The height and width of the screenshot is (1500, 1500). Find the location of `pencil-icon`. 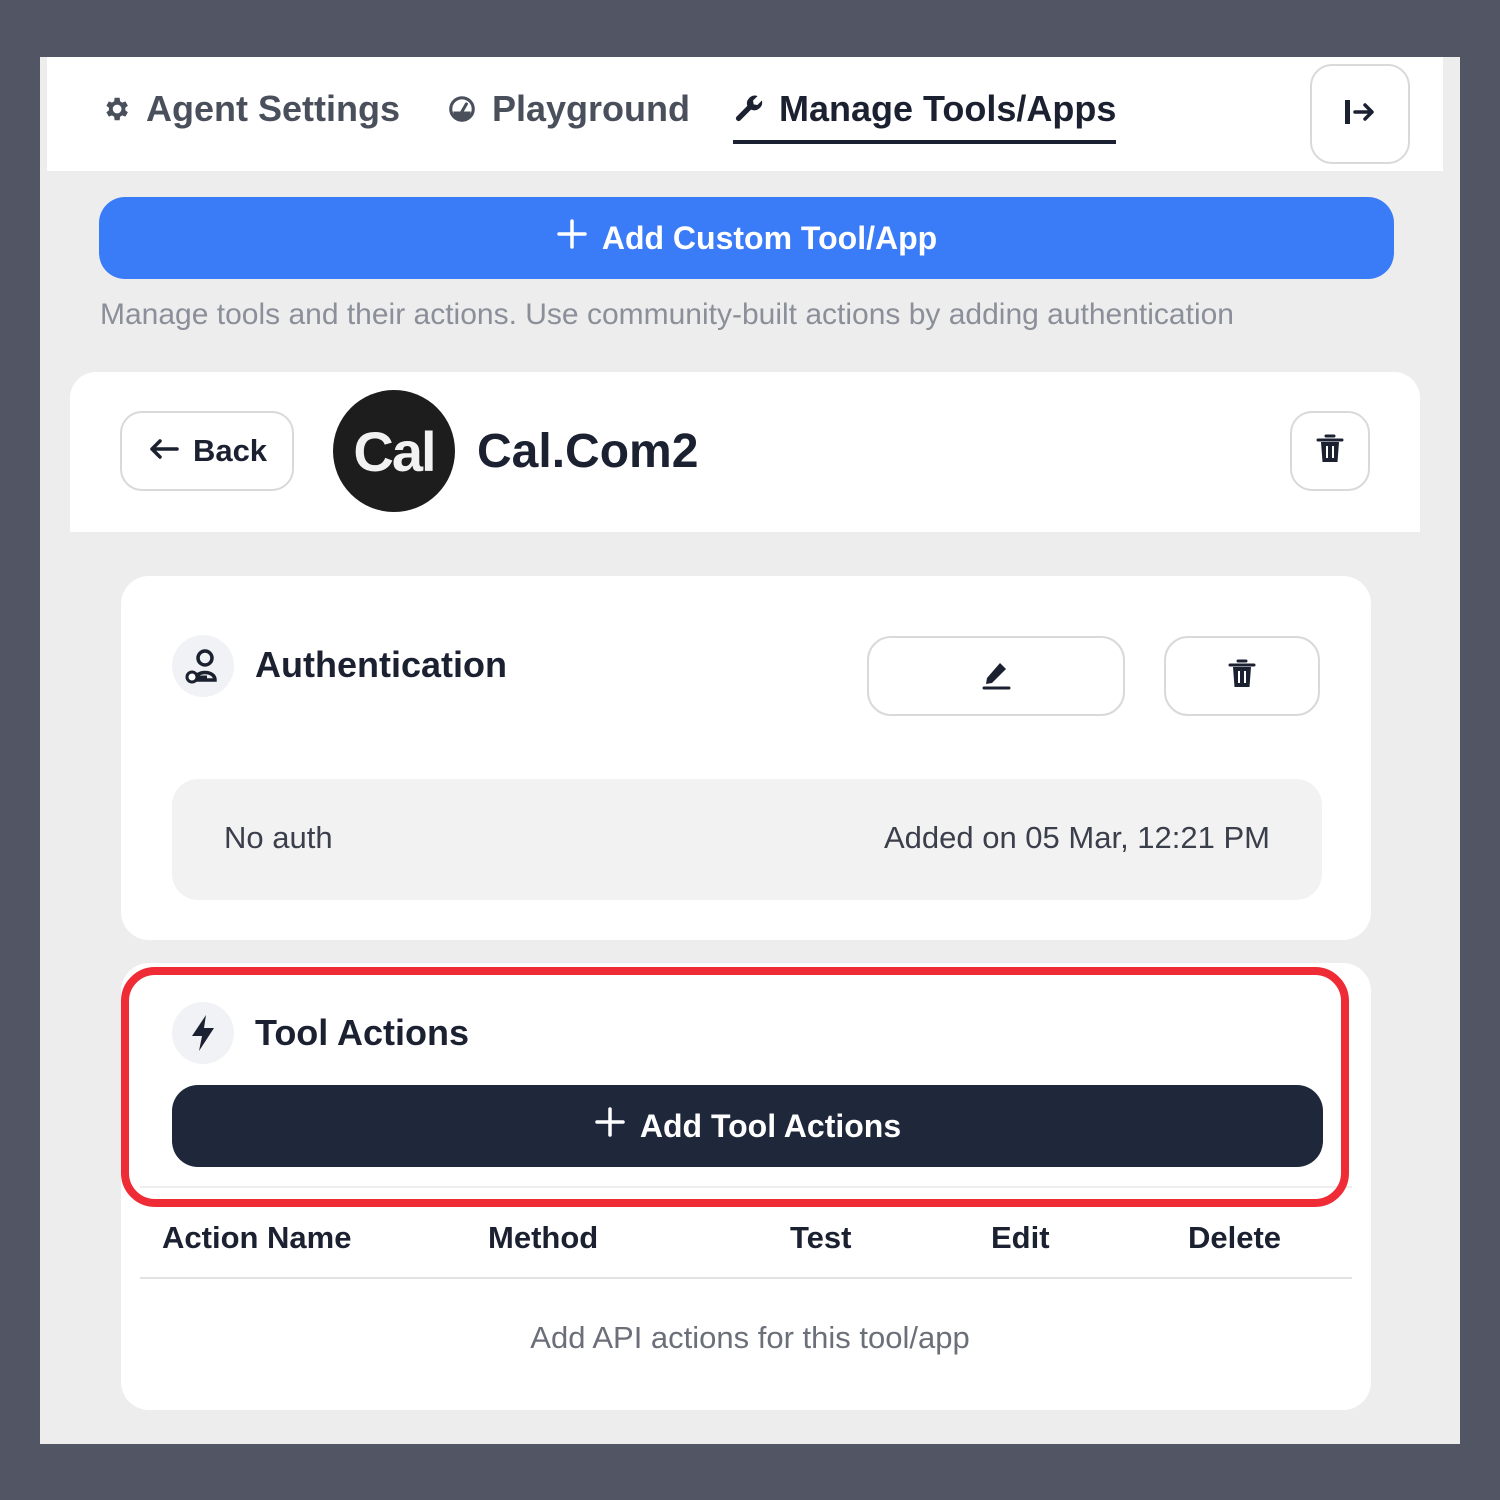

pencil-icon is located at coordinates (996, 676).